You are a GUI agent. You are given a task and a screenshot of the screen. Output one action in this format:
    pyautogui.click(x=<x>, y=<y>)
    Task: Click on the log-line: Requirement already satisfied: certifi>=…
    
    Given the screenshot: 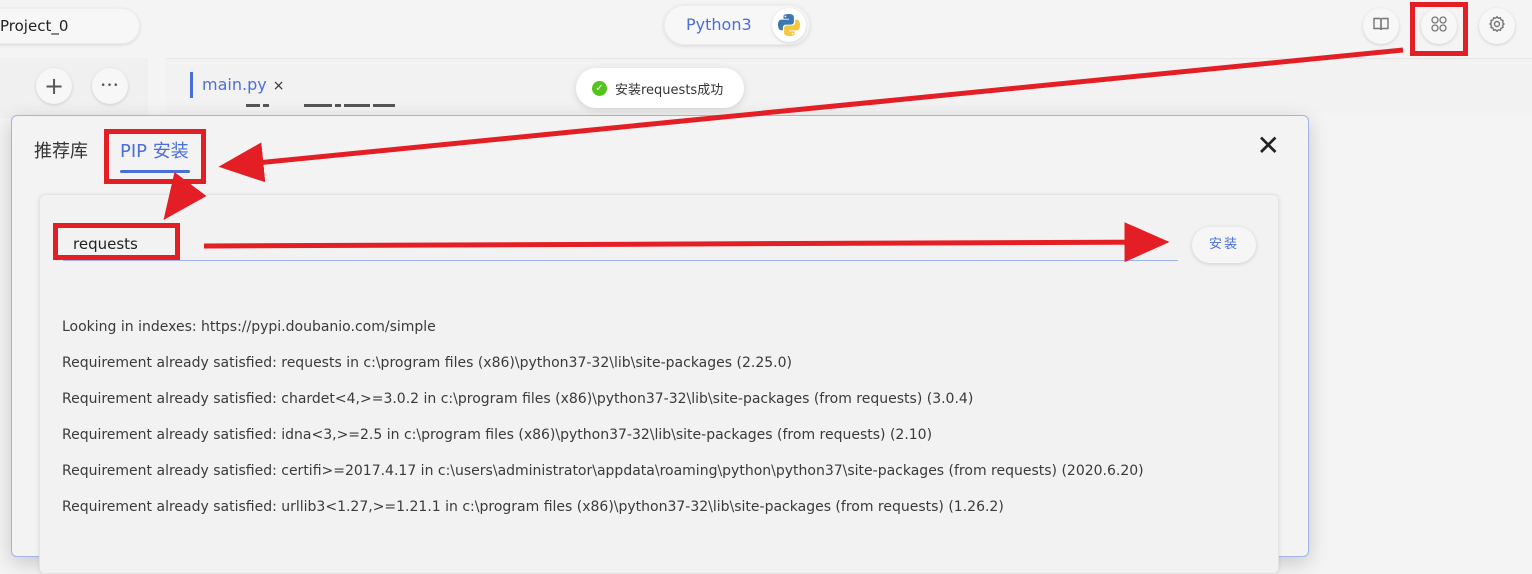 What is the action you would take?
    pyautogui.click(x=603, y=471)
    